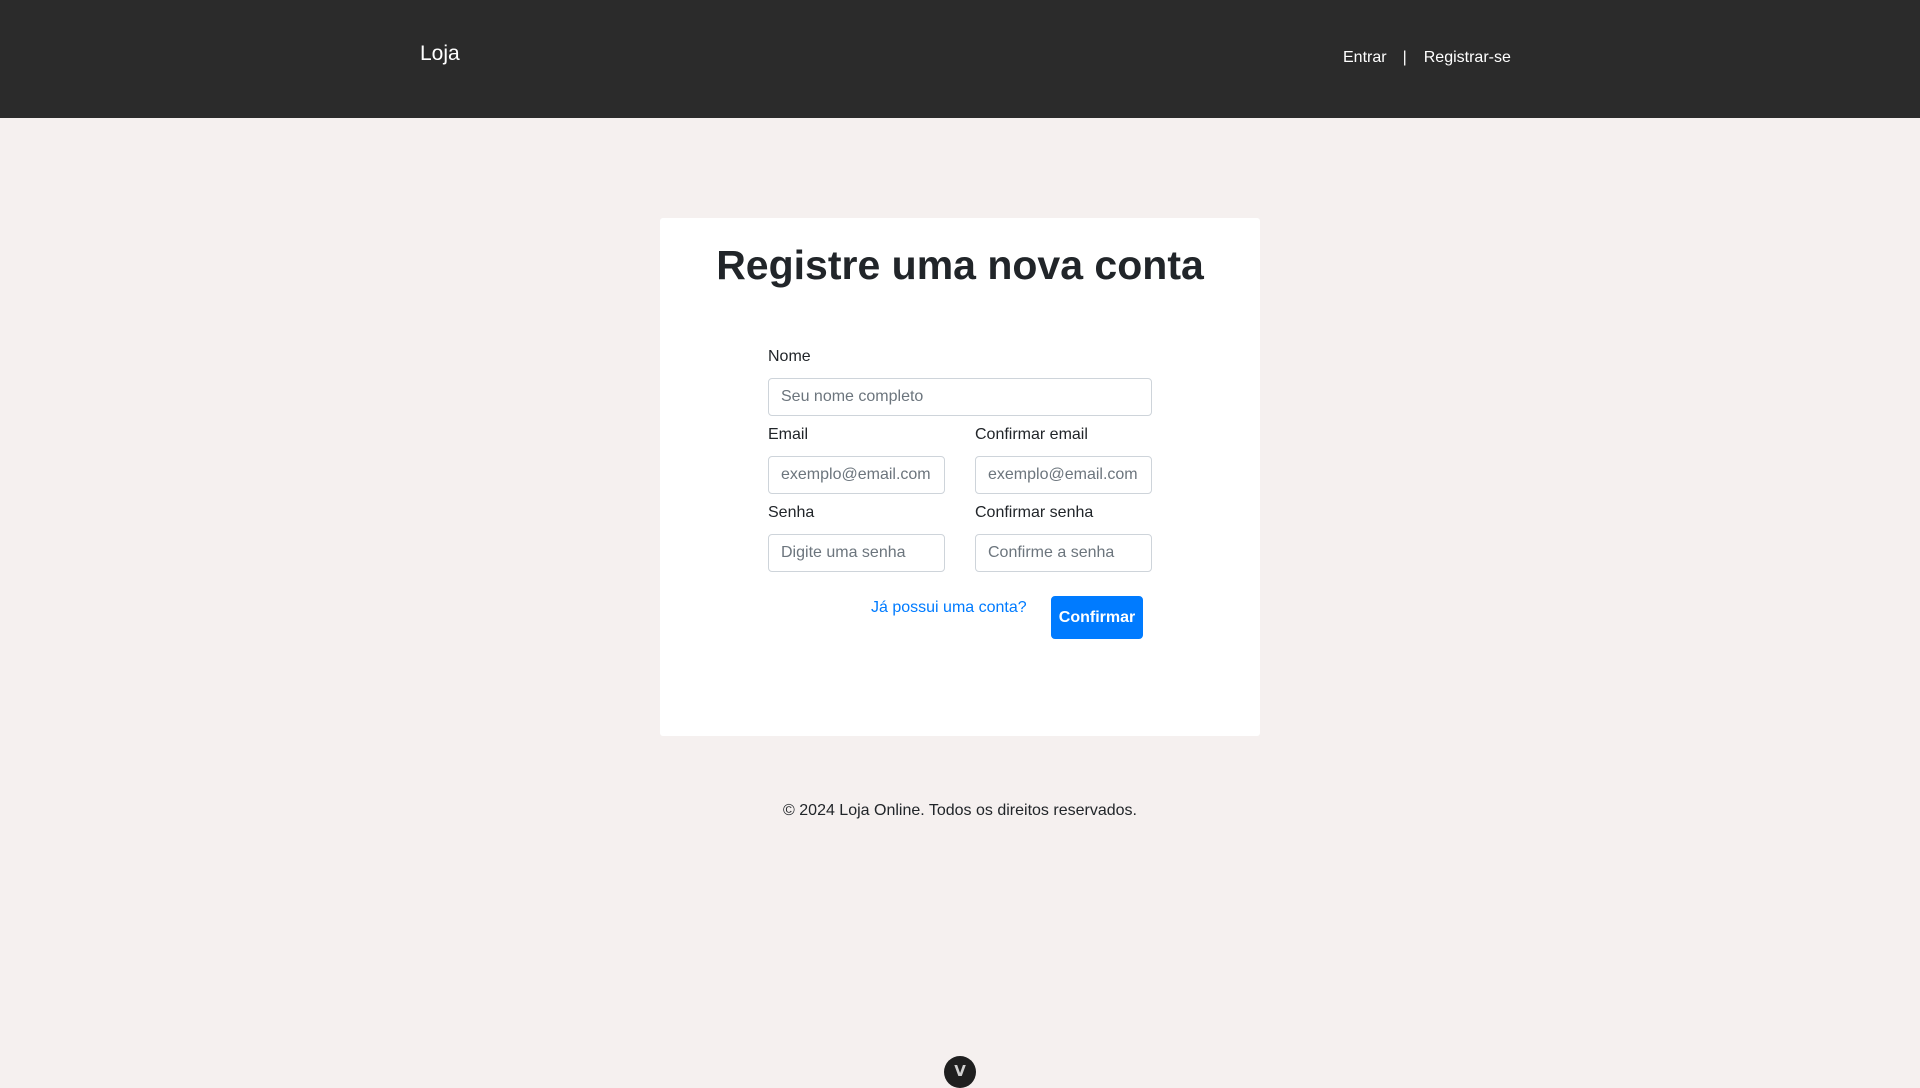 This screenshot has width=1920, height=1088. I want to click on page-title: Registre uma nova conta, so click(960, 265).